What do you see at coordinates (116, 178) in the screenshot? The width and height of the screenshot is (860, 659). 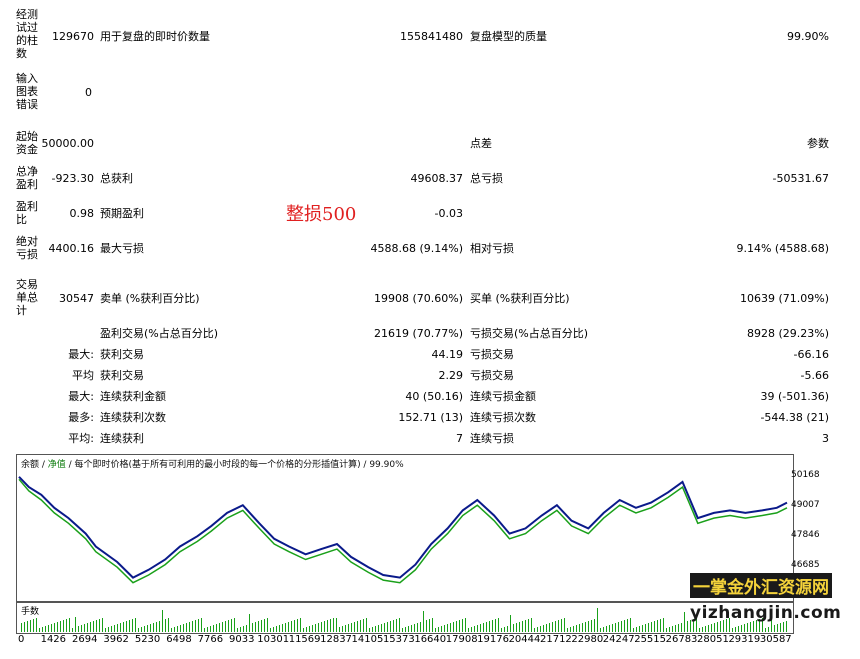 I see `gross-profit-label: 总获利` at bounding box center [116, 178].